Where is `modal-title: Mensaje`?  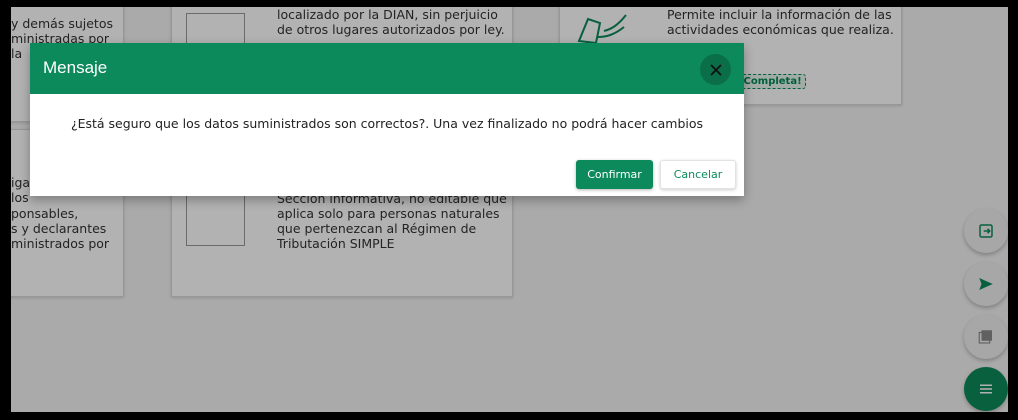 modal-title: Mensaje is located at coordinates (75, 67).